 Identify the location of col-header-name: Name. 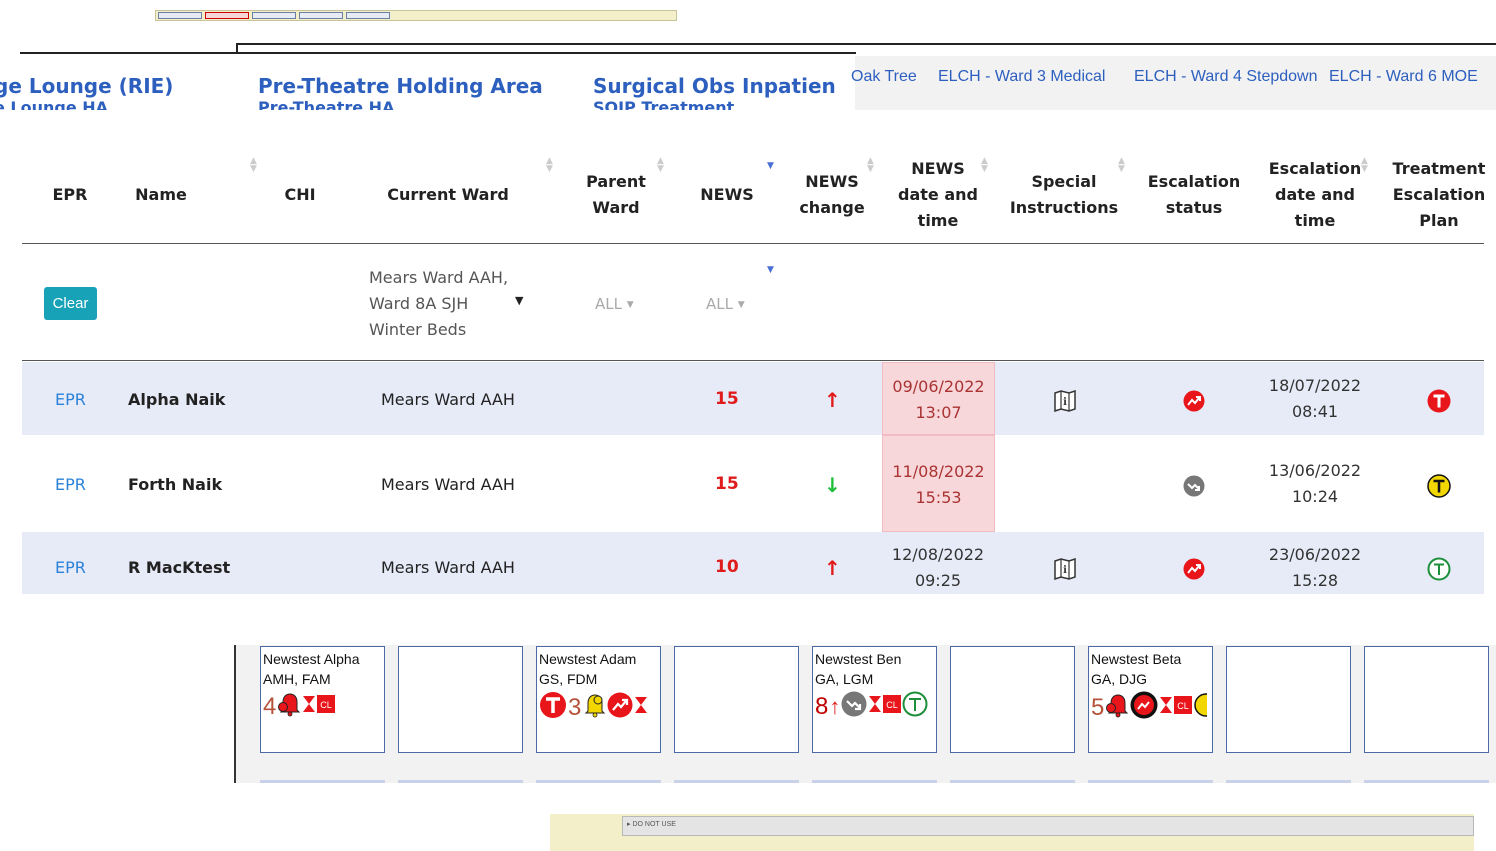
(161, 195).